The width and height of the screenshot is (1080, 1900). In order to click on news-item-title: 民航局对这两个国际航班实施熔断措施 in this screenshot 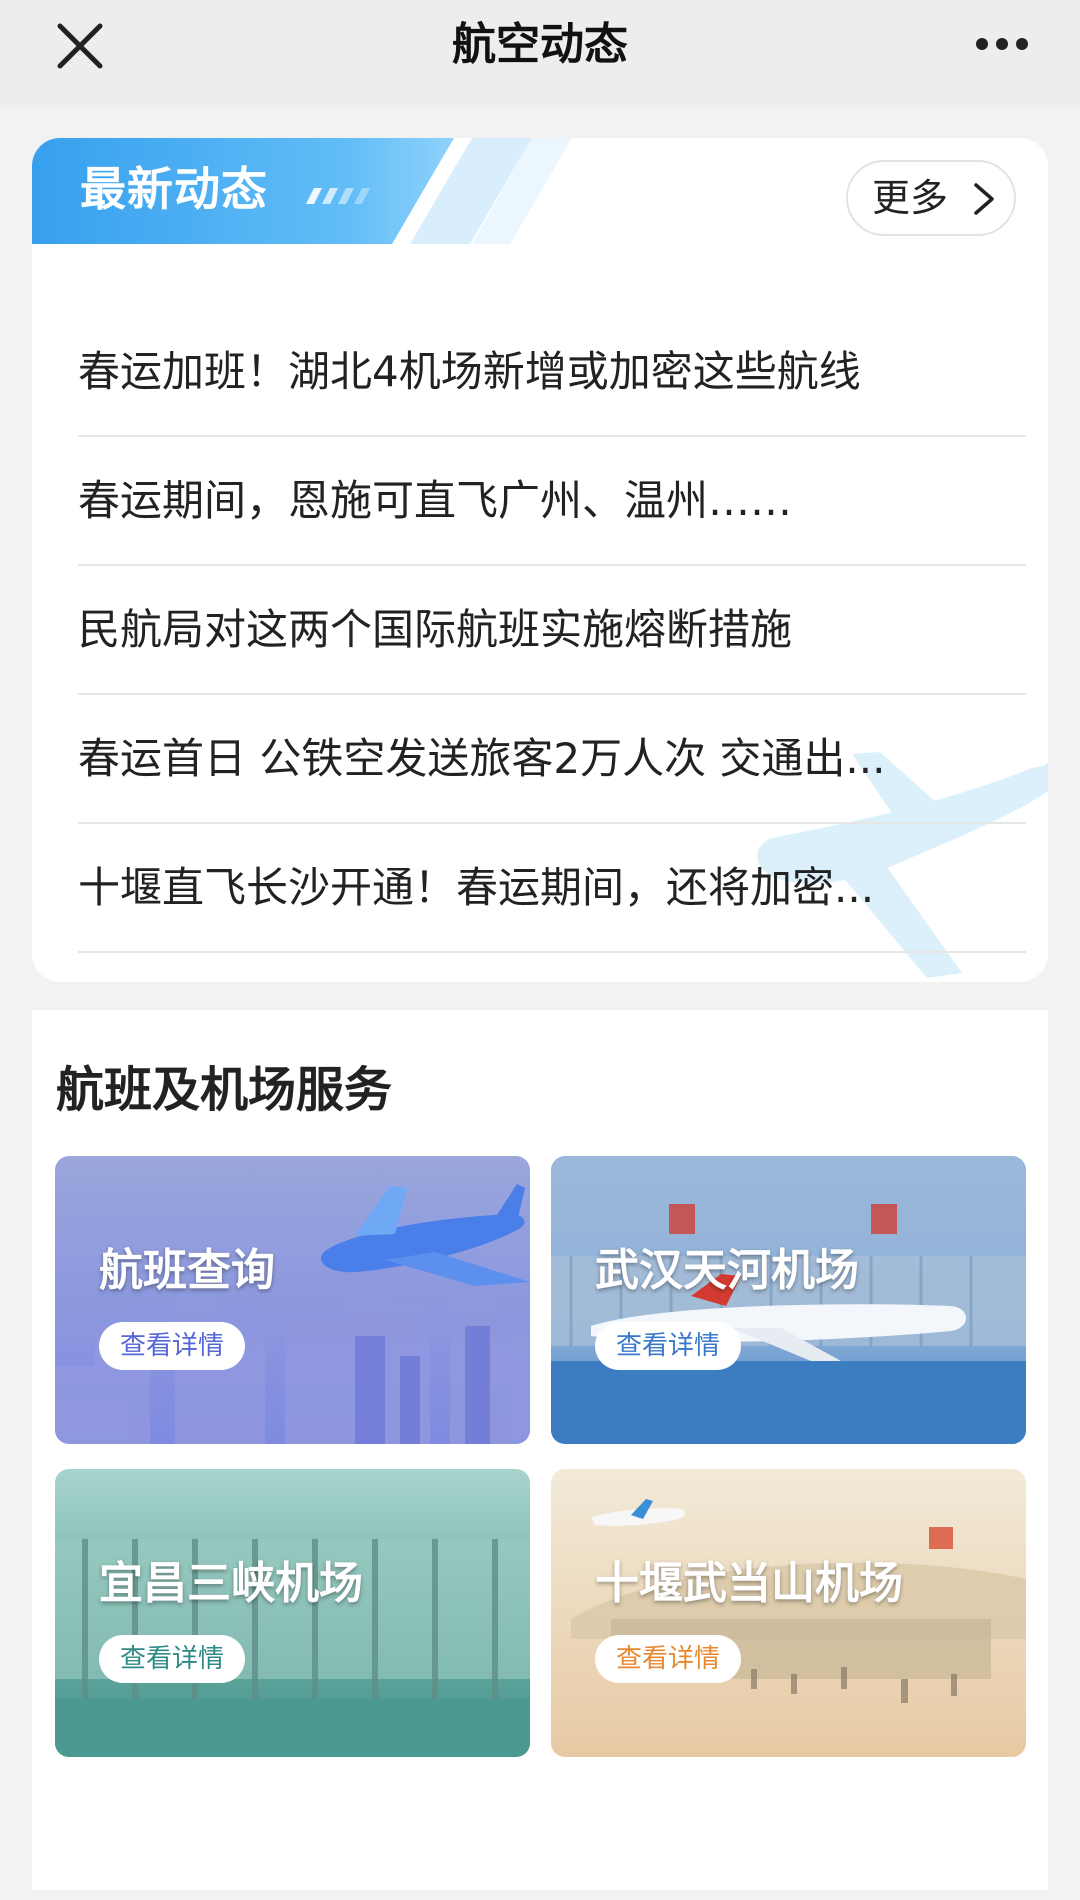, I will do `click(435, 629)`.